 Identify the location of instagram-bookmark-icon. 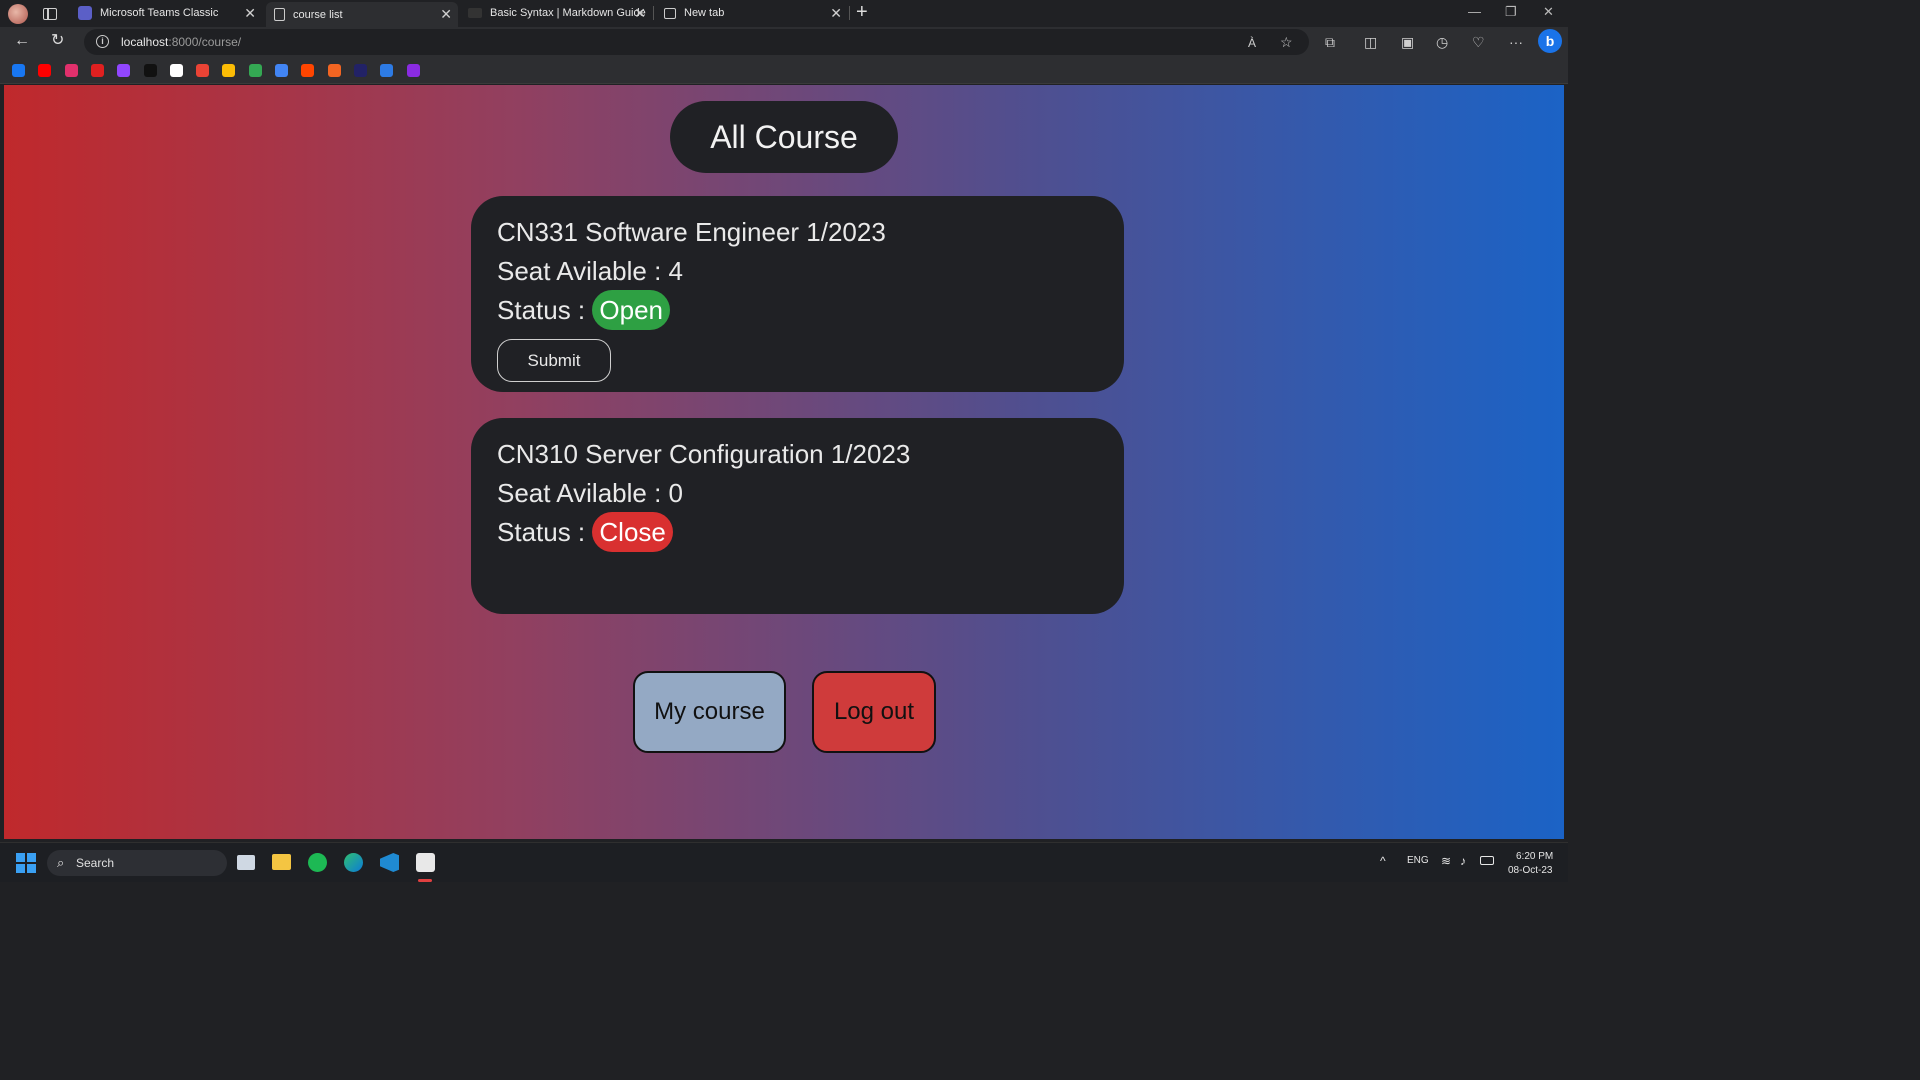
(71, 70).